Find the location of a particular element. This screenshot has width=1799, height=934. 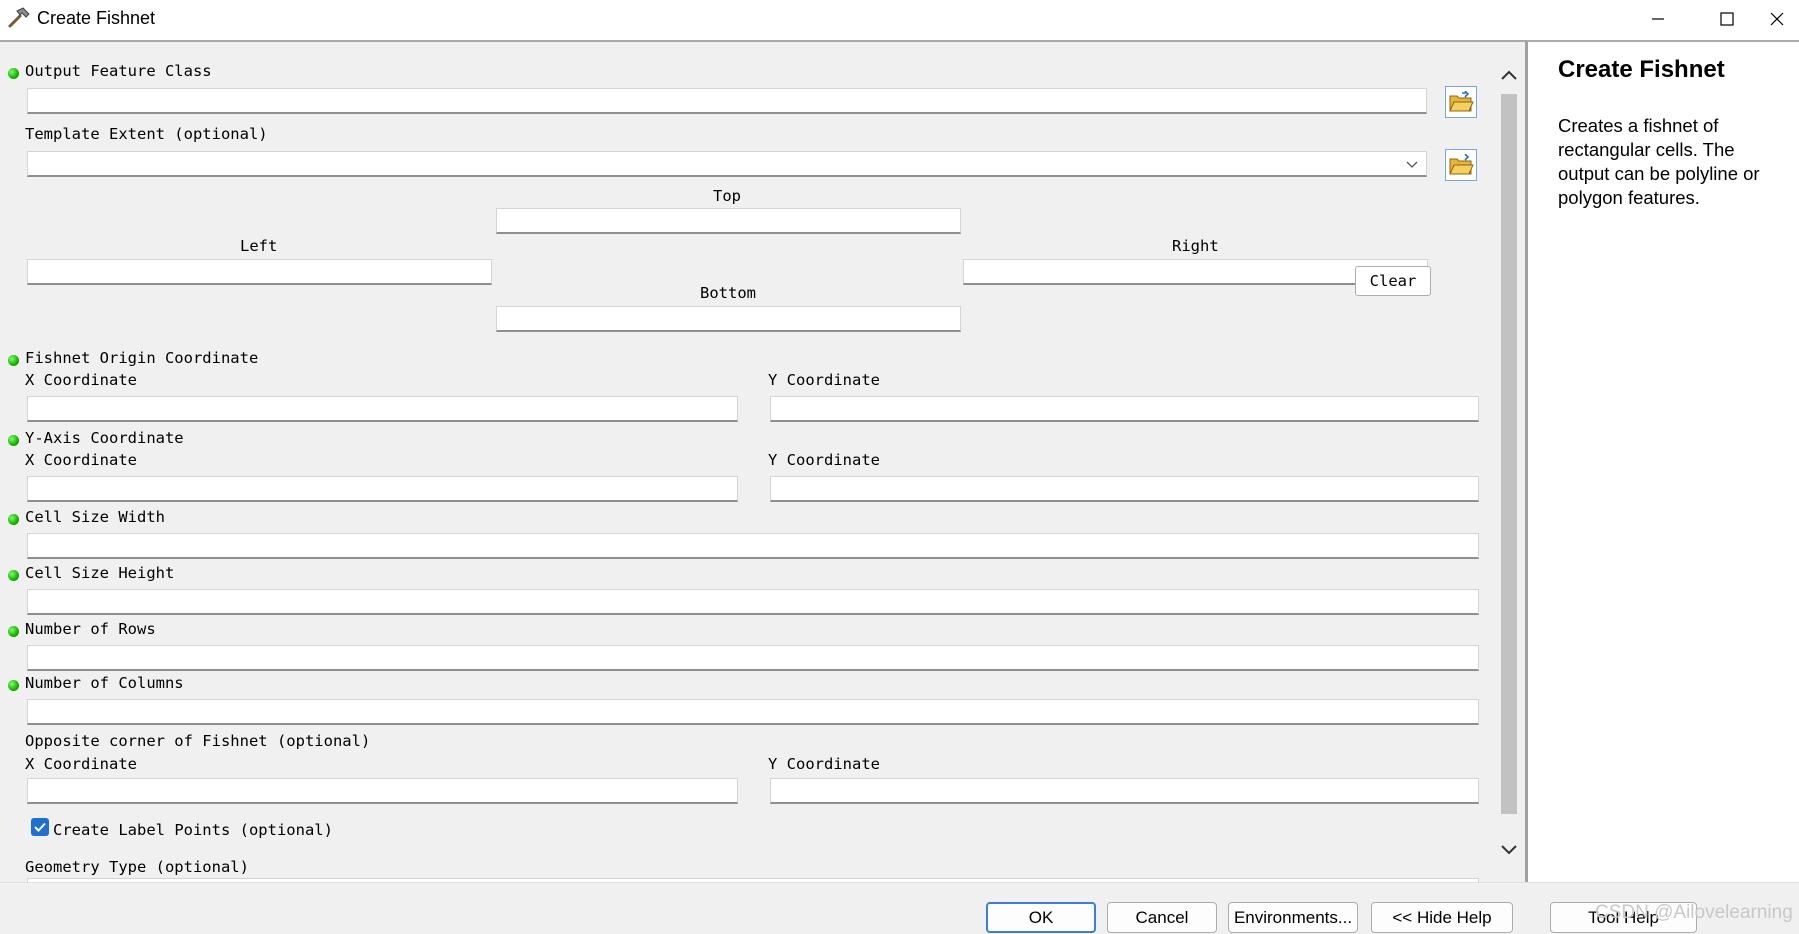

corner-x-input is located at coordinates (382, 791).